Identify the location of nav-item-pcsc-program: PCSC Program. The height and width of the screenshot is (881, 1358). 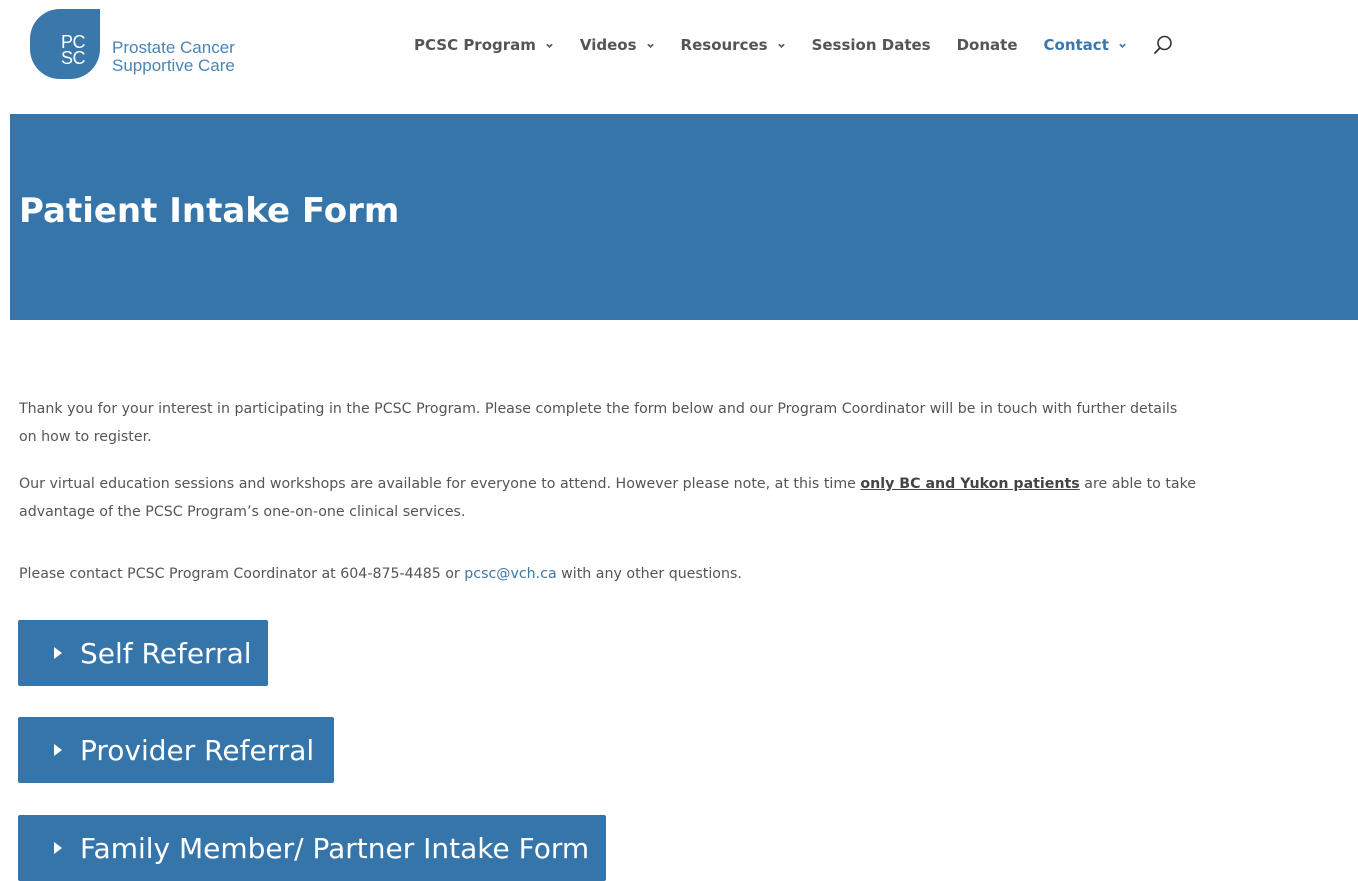
(484, 45).